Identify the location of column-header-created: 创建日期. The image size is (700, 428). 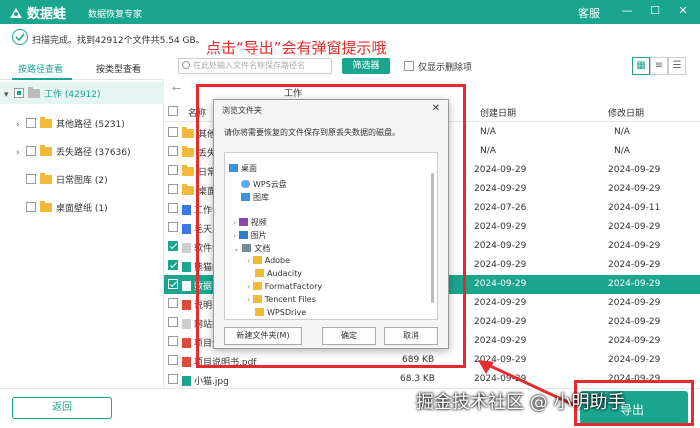
(498, 112).